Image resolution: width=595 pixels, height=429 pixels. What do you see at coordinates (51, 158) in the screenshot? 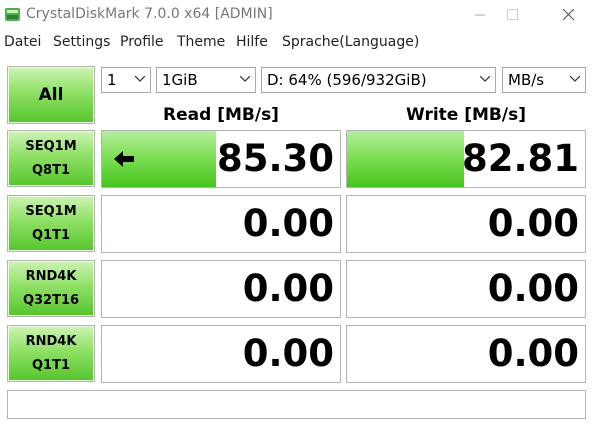
I see `test-button-seq1m-q8t1: SEQ1M Q8T1` at bounding box center [51, 158].